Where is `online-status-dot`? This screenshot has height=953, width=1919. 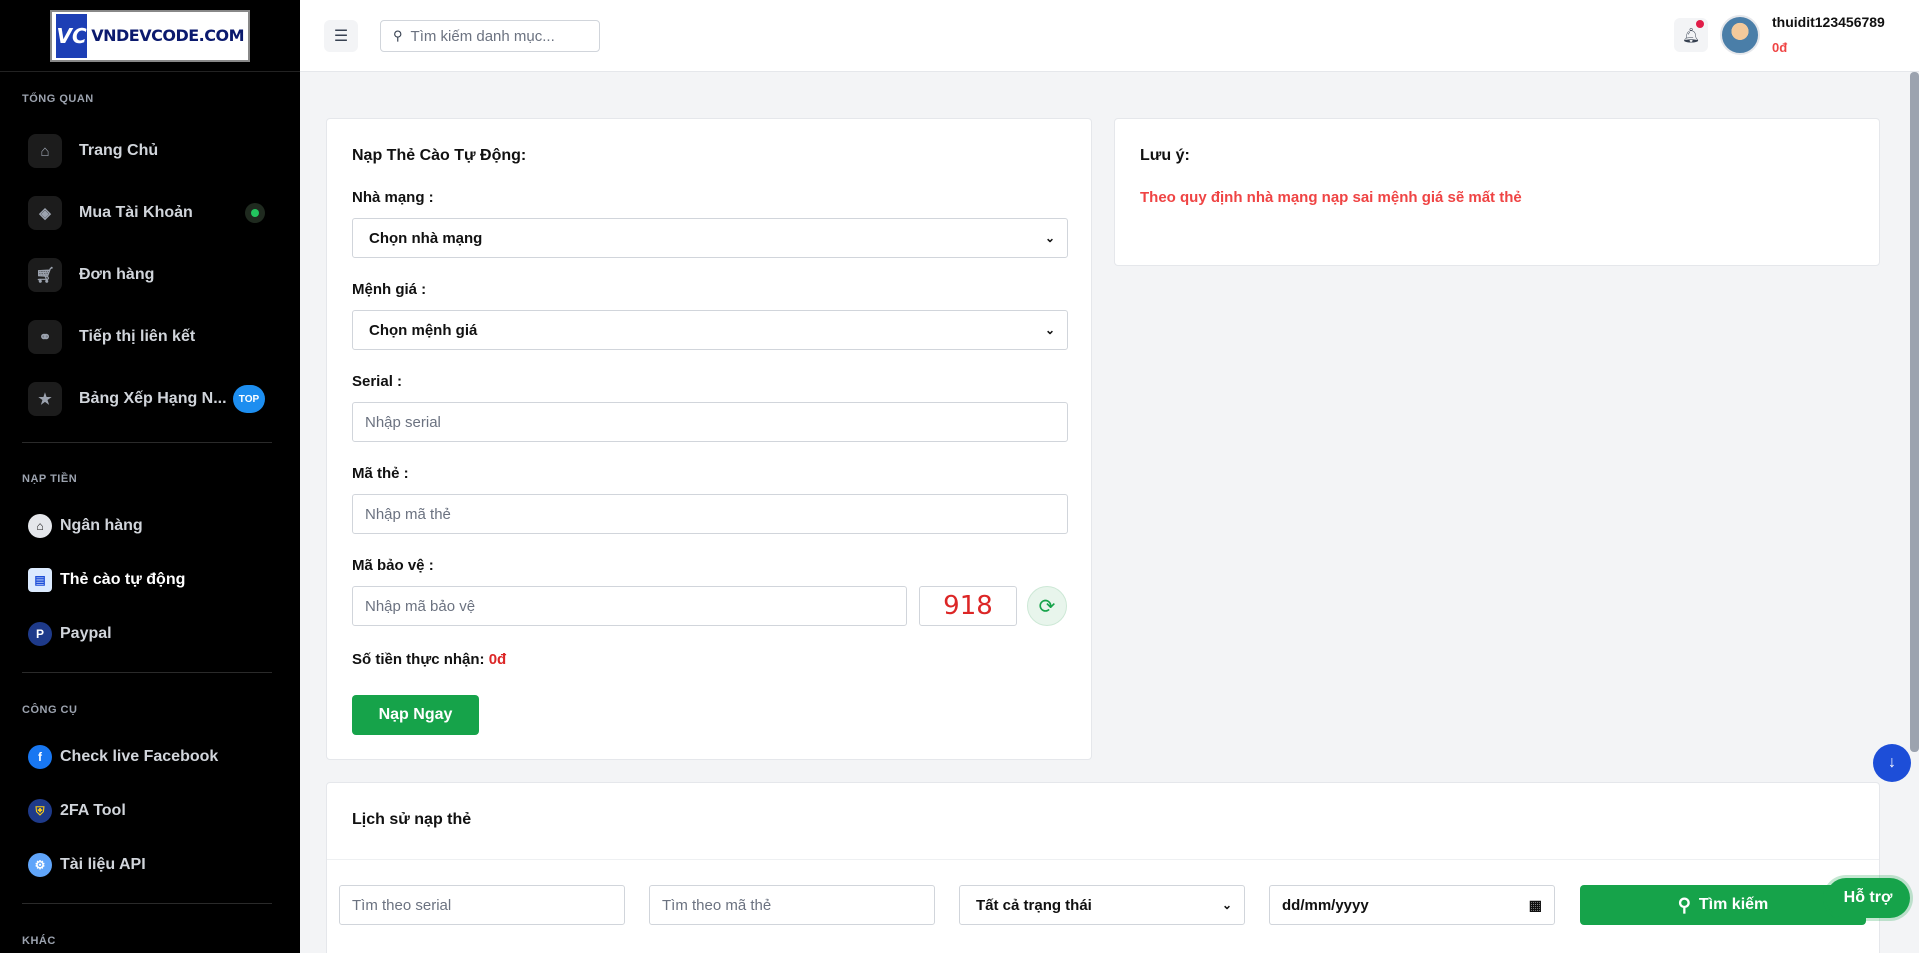 online-status-dot is located at coordinates (255, 213).